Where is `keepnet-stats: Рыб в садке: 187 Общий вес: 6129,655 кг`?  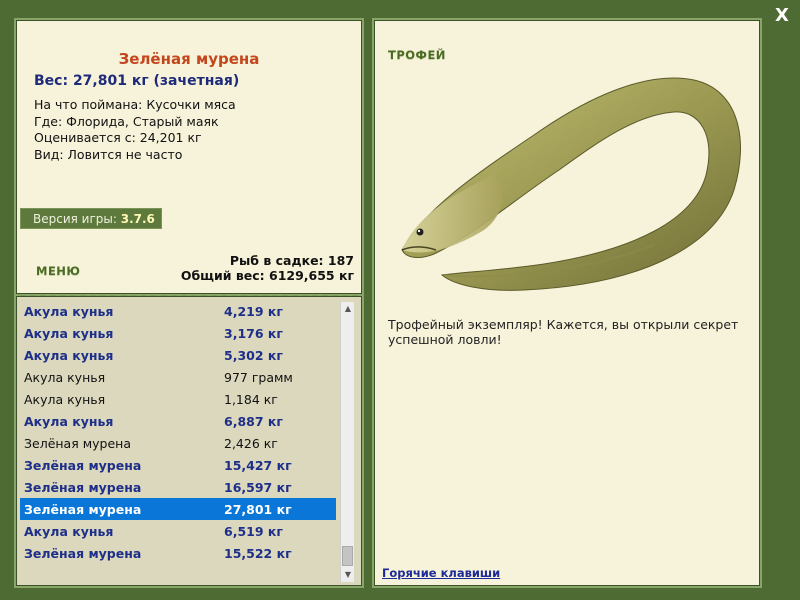 keepnet-stats: Рыб в садке: 187 Общий вес: 6129,655 кг is located at coordinates (267, 268).